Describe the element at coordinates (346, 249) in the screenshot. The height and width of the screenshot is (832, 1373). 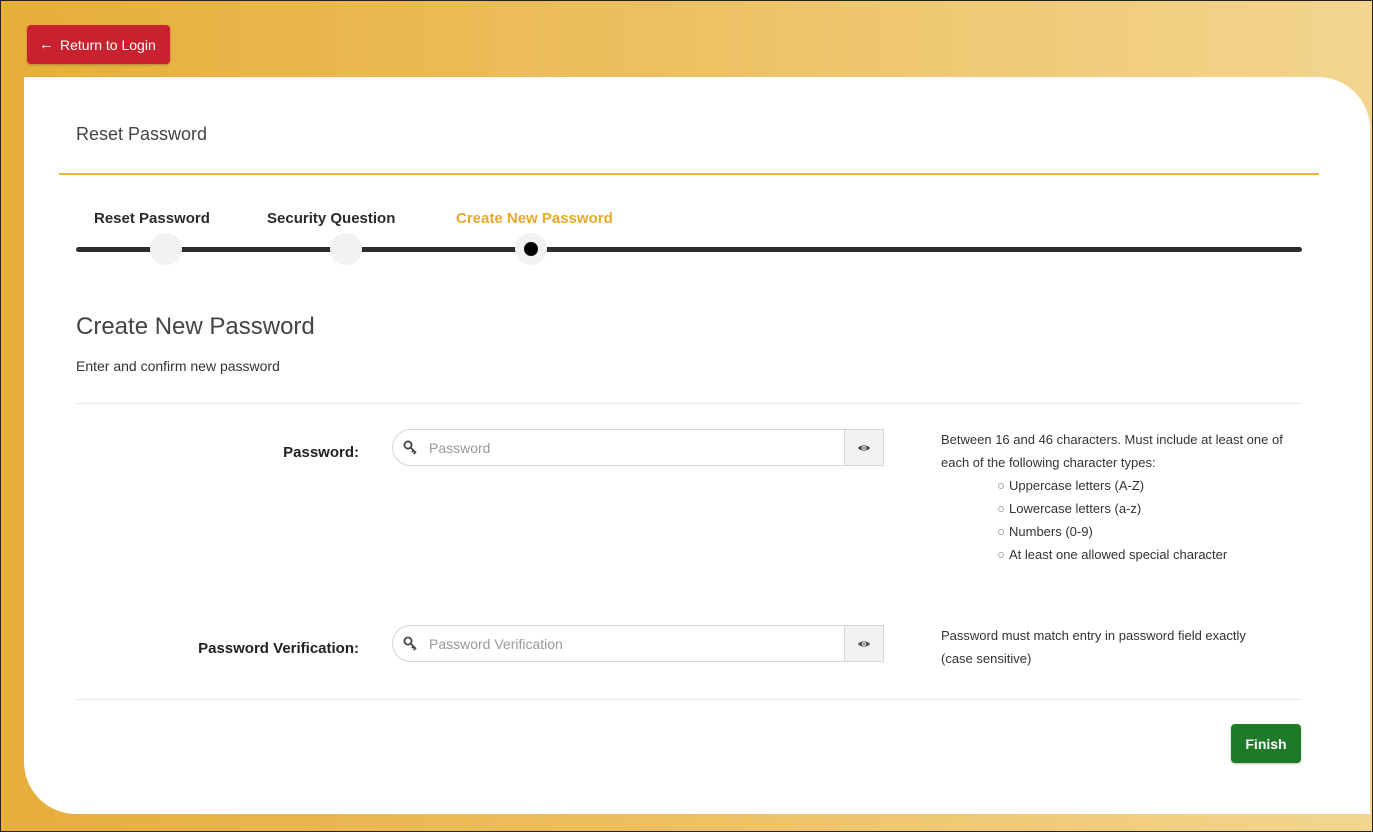
I see `step-dot-security-question` at that location.